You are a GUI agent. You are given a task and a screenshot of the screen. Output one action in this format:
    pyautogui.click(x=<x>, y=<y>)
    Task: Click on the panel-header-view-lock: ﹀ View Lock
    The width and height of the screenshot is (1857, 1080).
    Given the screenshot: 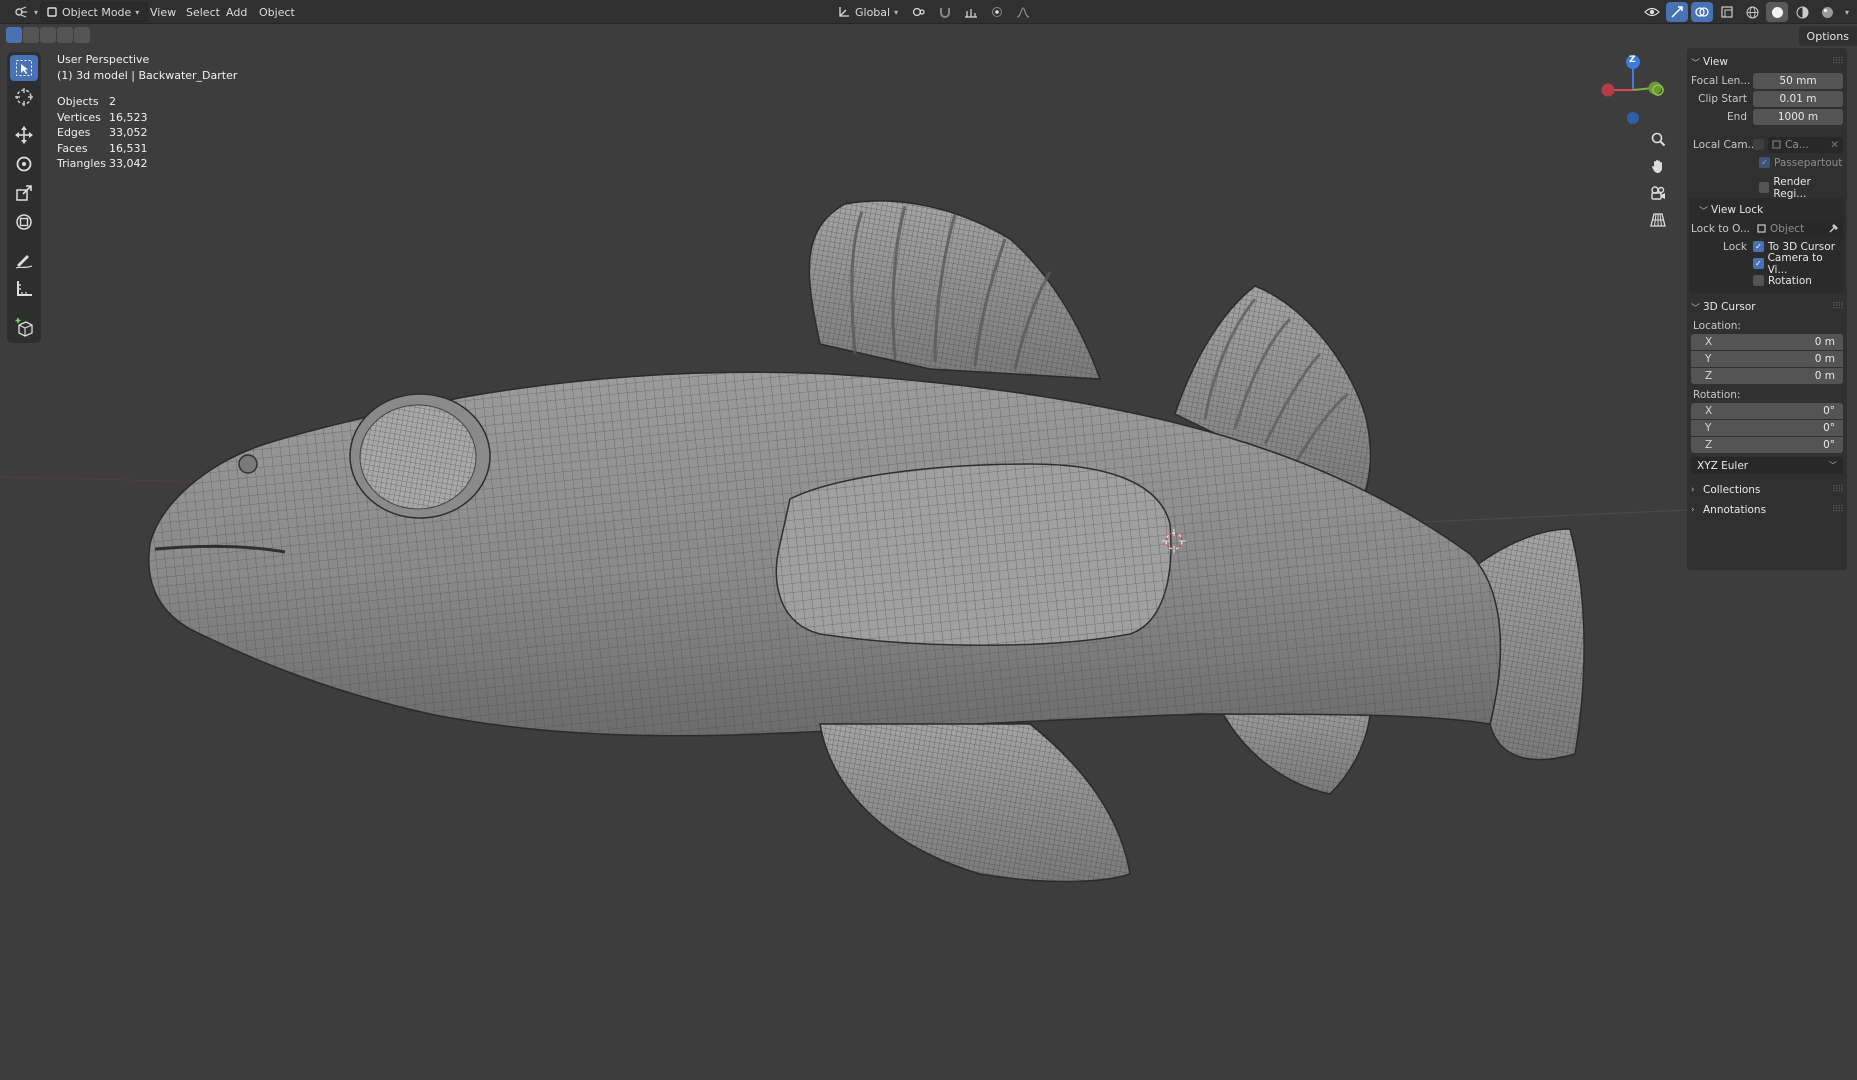 What is the action you would take?
    pyautogui.click(x=1767, y=210)
    